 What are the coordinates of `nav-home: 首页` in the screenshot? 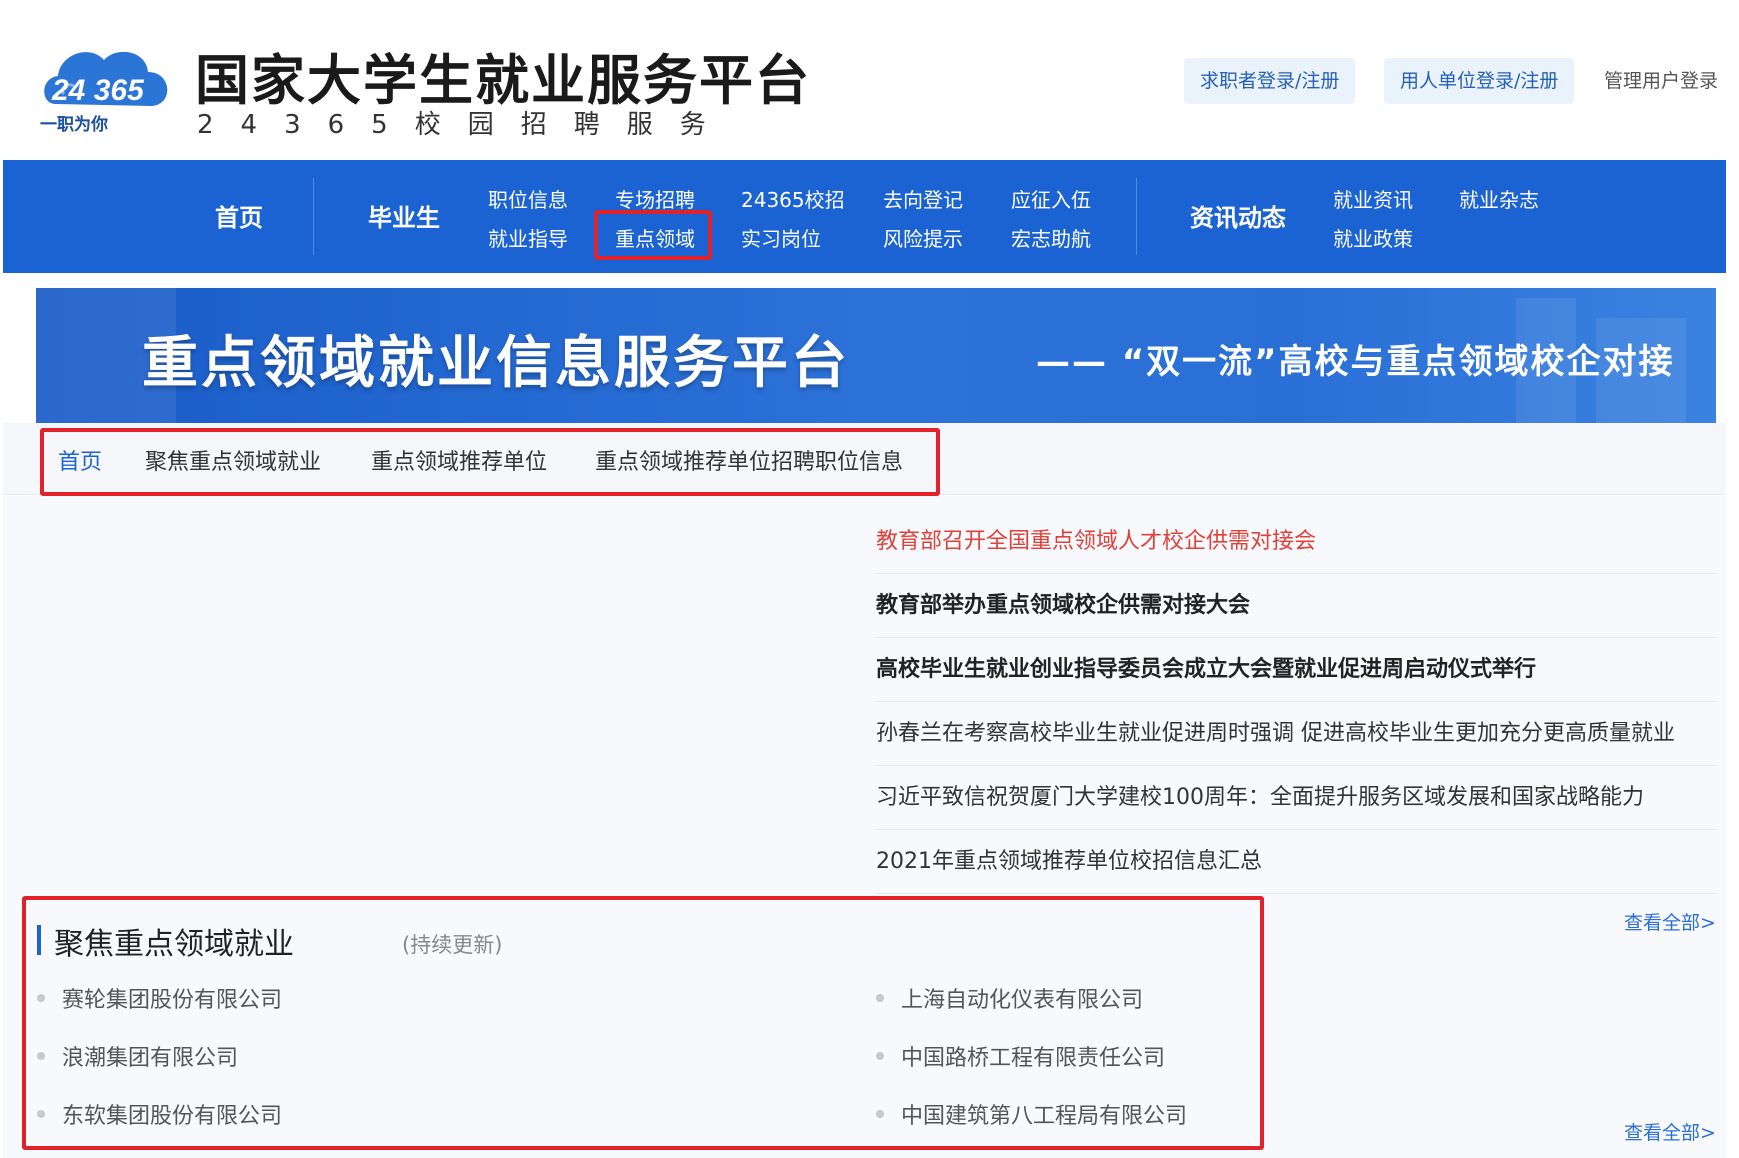 It's located at (239, 215).